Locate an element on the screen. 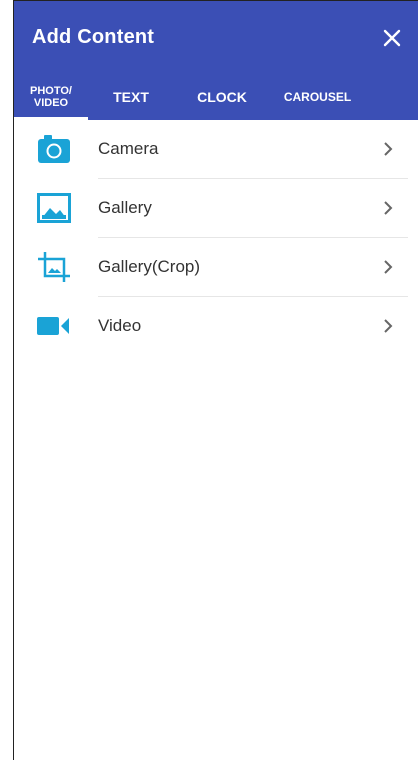 The image size is (418, 760). list-item-label: Camera is located at coordinates (128, 148).